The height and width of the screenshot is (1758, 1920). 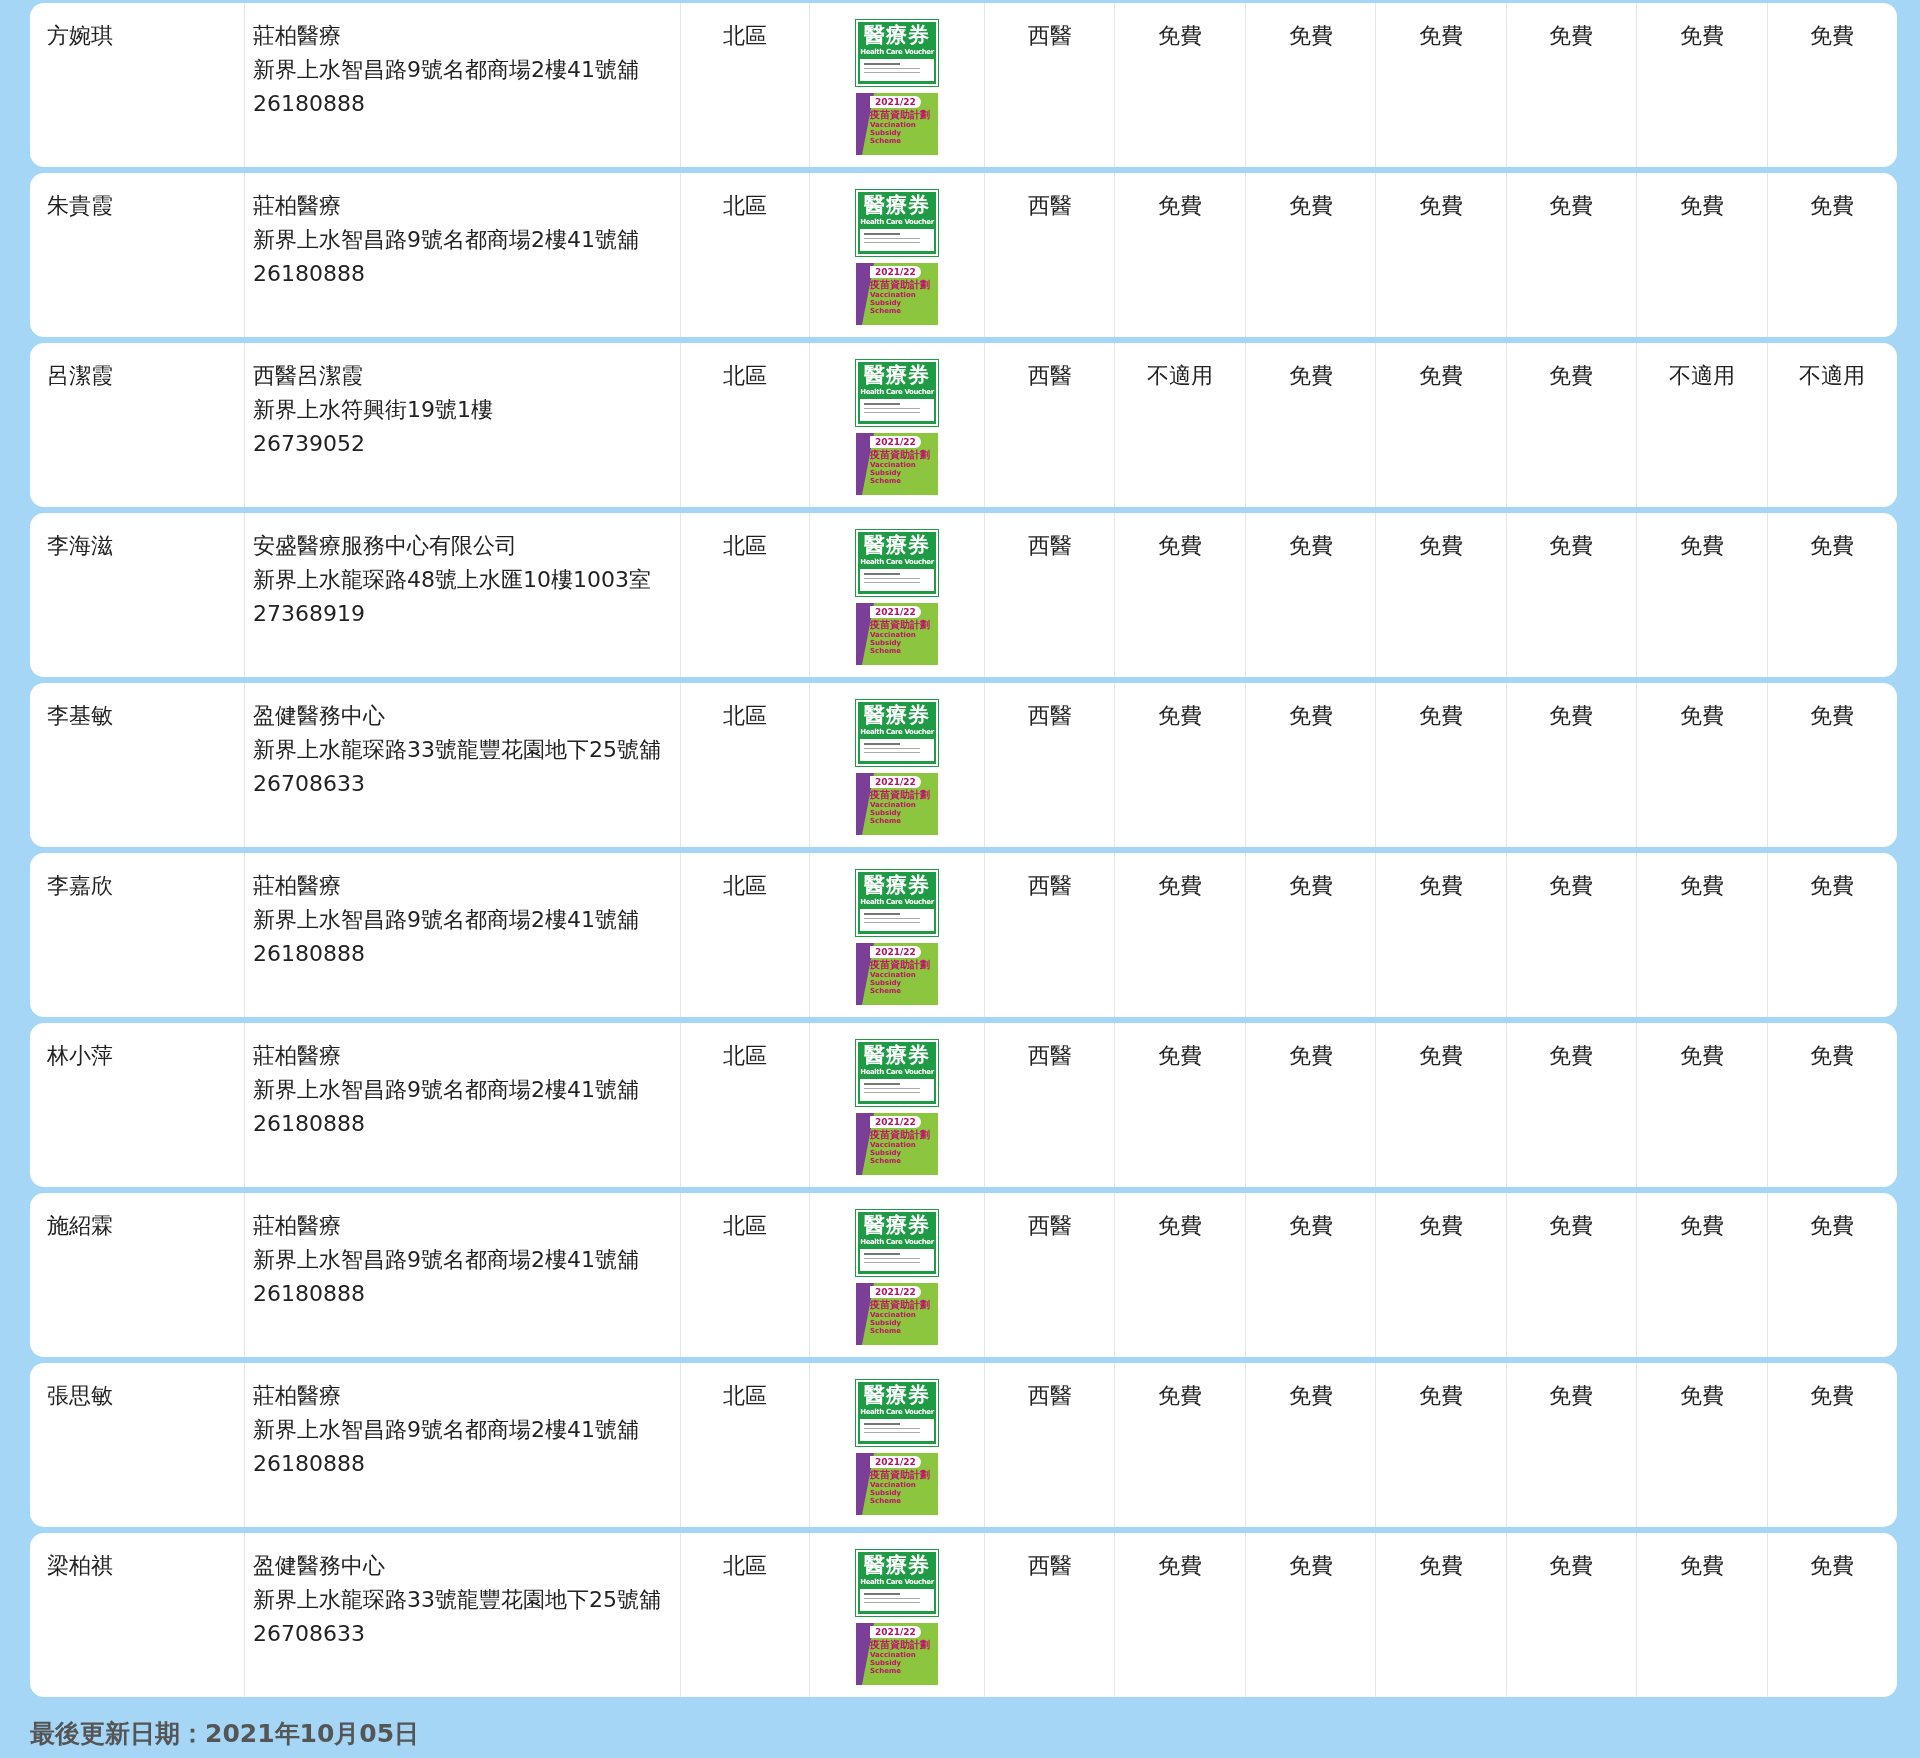 What do you see at coordinates (80, 885) in the screenshot?
I see `doctor-name: 李嘉欣` at bounding box center [80, 885].